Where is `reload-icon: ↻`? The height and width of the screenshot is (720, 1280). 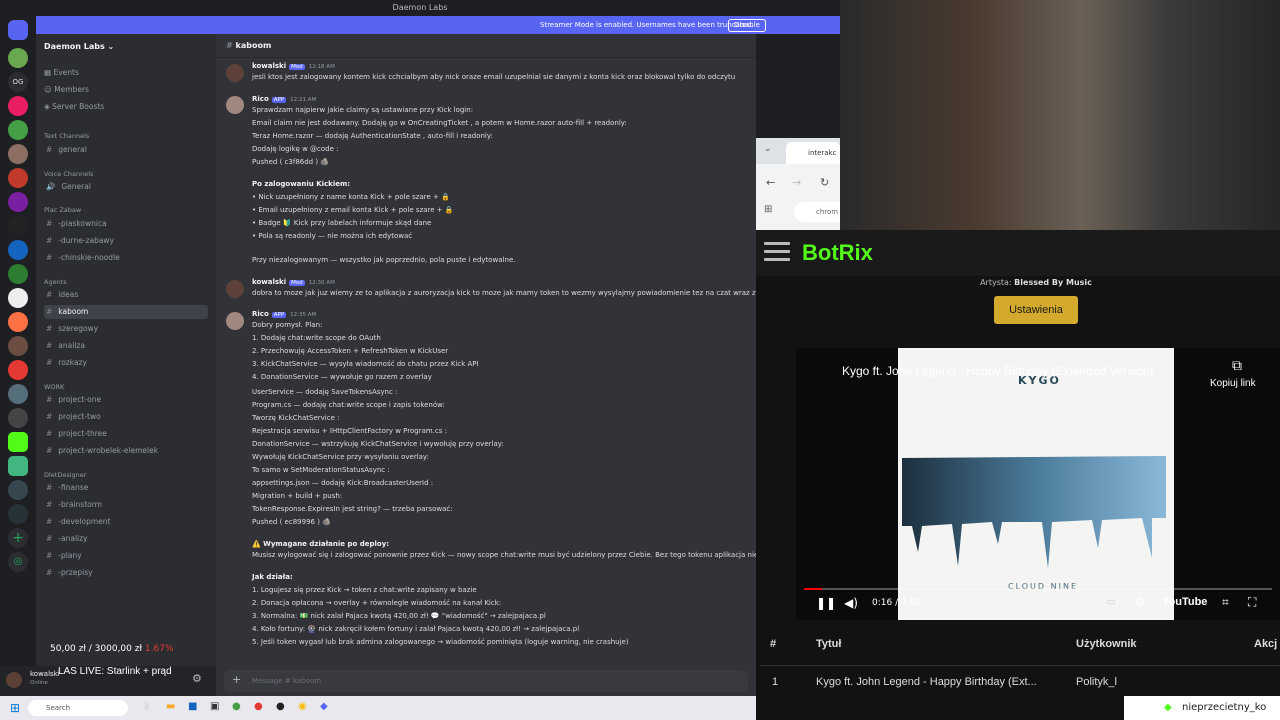 reload-icon: ↻ is located at coordinates (824, 182).